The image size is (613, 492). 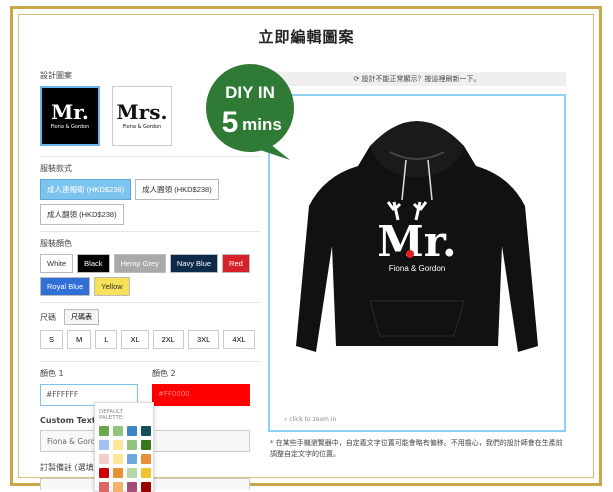 I want to click on badge-line1: DIY IN, so click(x=250, y=92).